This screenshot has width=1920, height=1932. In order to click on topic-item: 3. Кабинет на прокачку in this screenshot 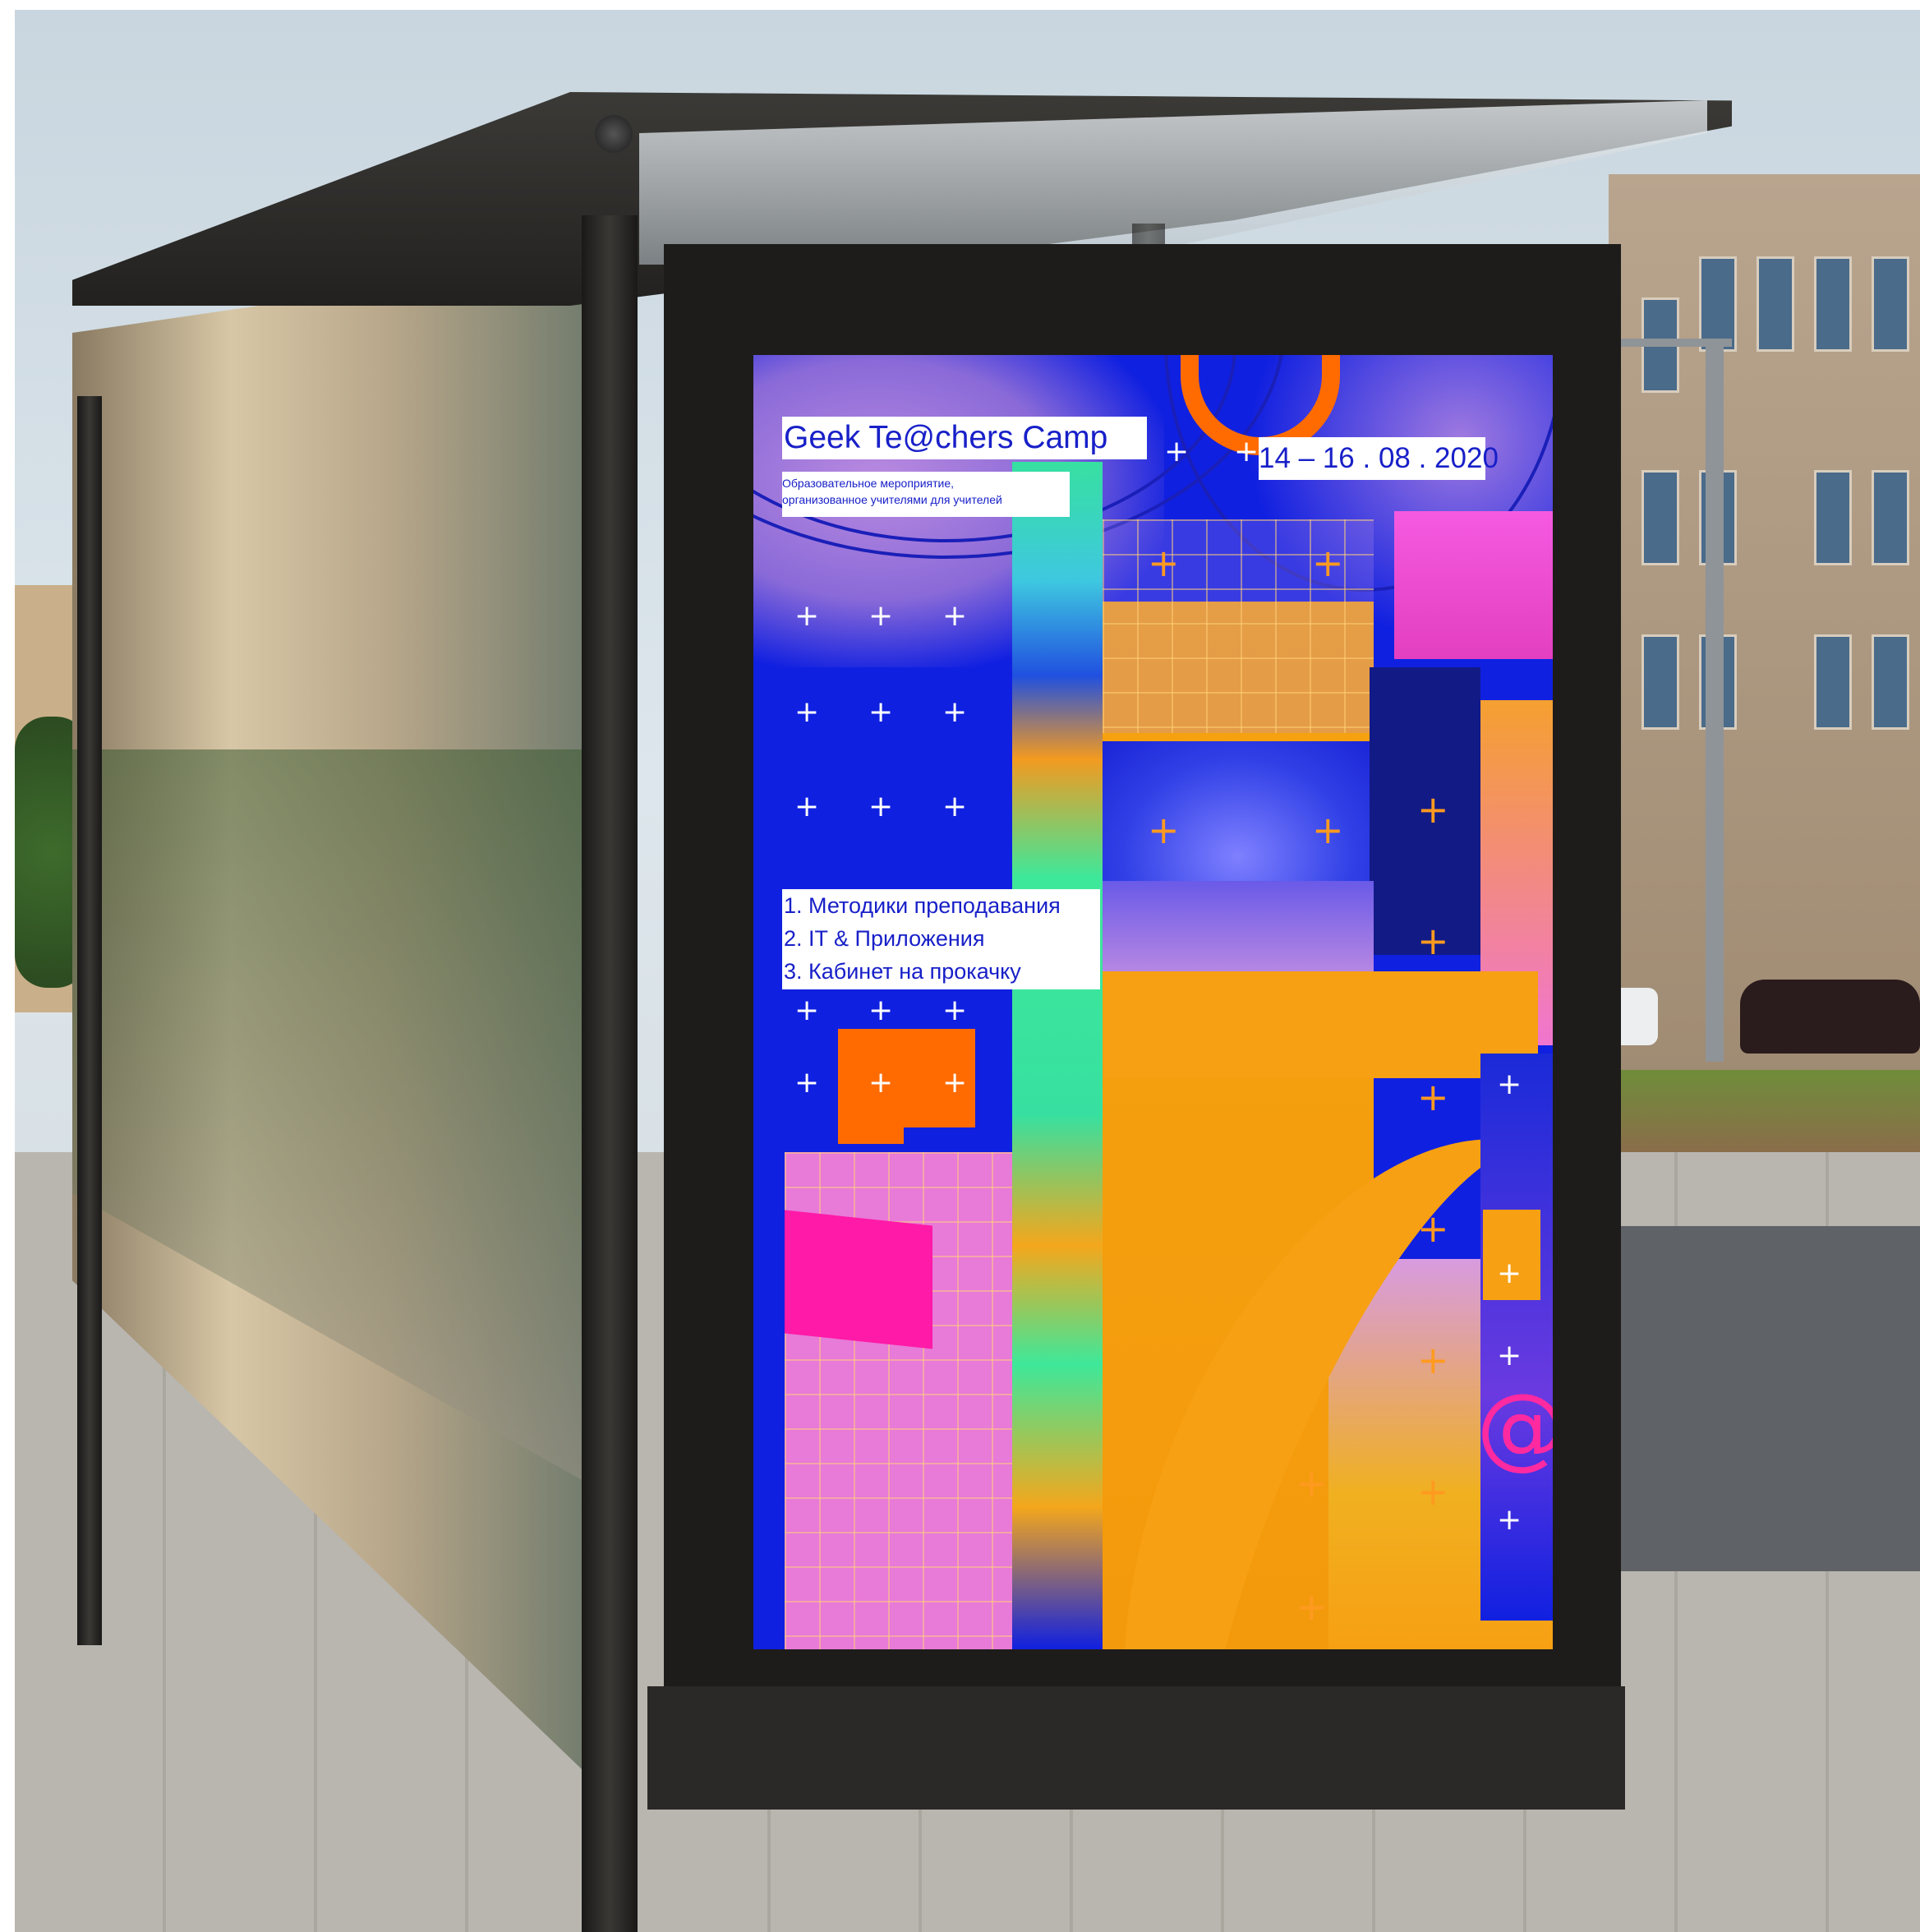, I will do `click(903, 971)`.